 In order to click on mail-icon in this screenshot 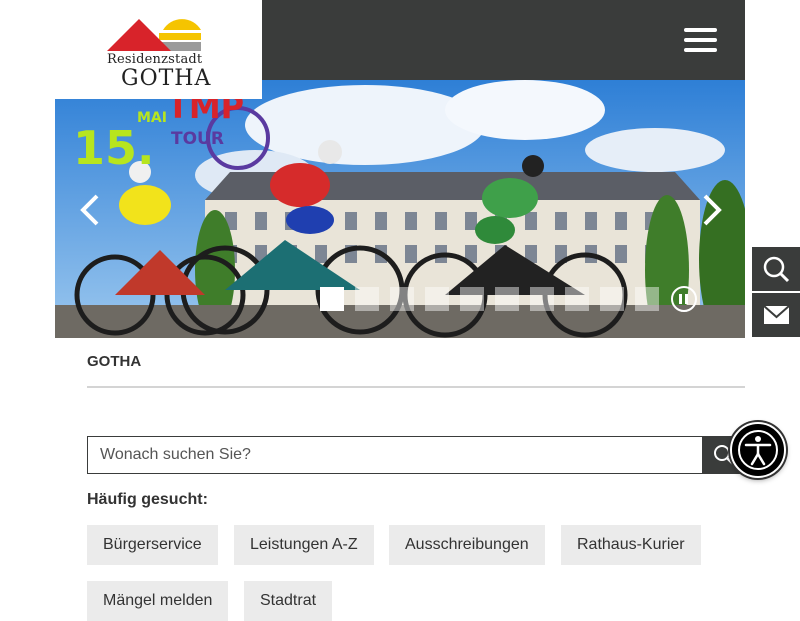, I will do `click(776, 314)`.